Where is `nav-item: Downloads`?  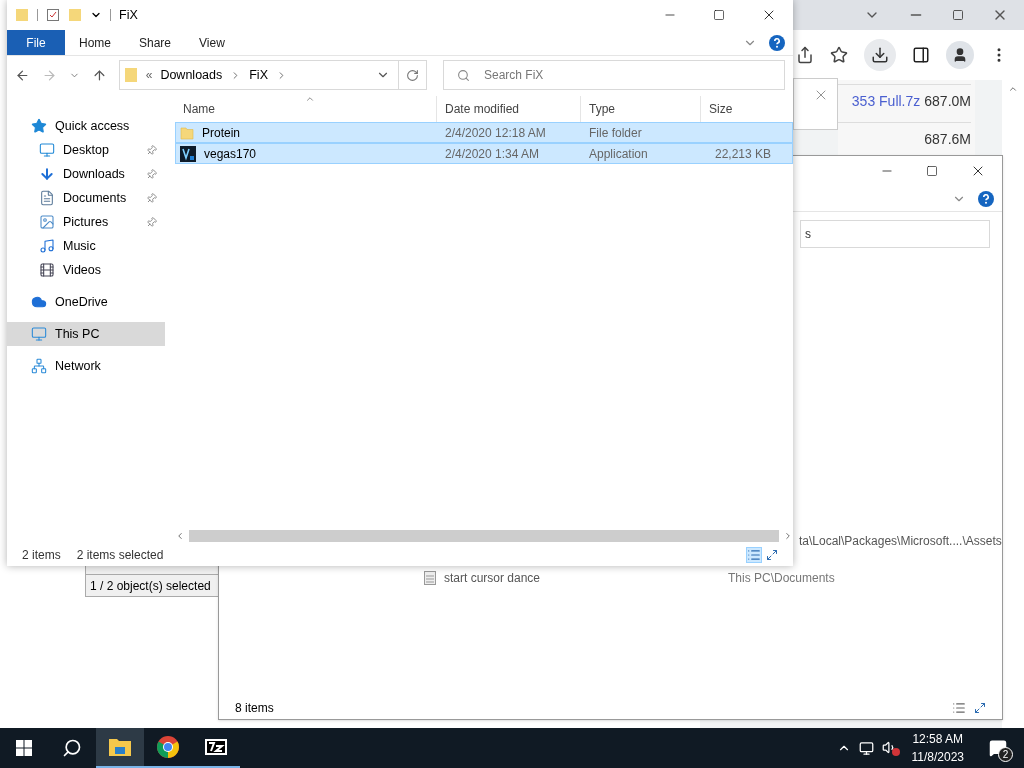
nav-item: Downloads is located at coordinates (86, 174).